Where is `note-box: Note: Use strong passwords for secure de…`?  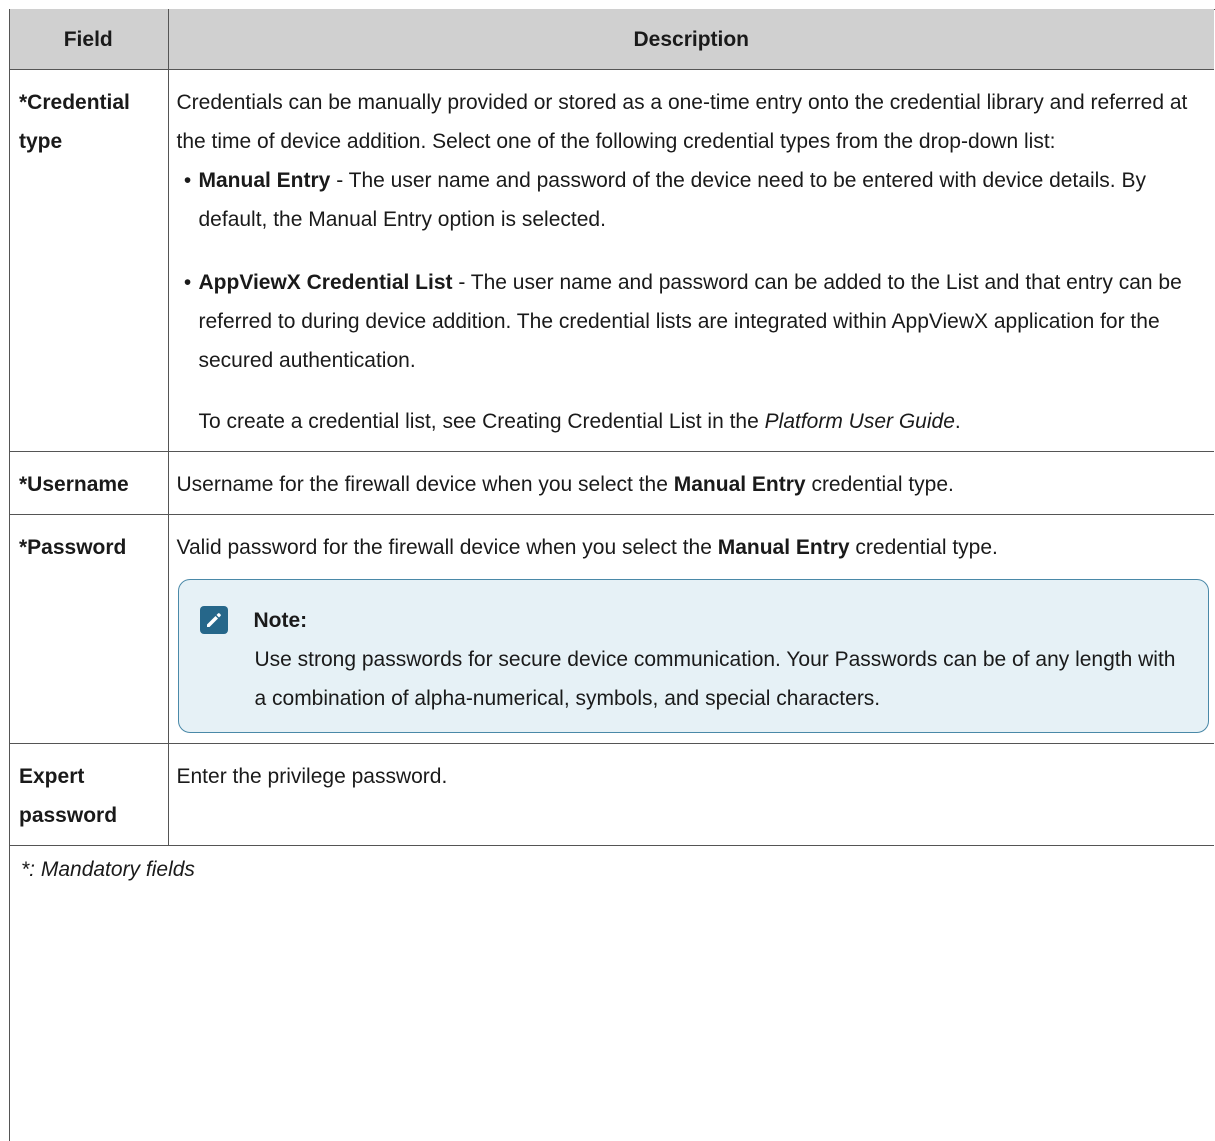 note-box: Note: Use strong passwords for secure de… is located at coordinates (693, 656).